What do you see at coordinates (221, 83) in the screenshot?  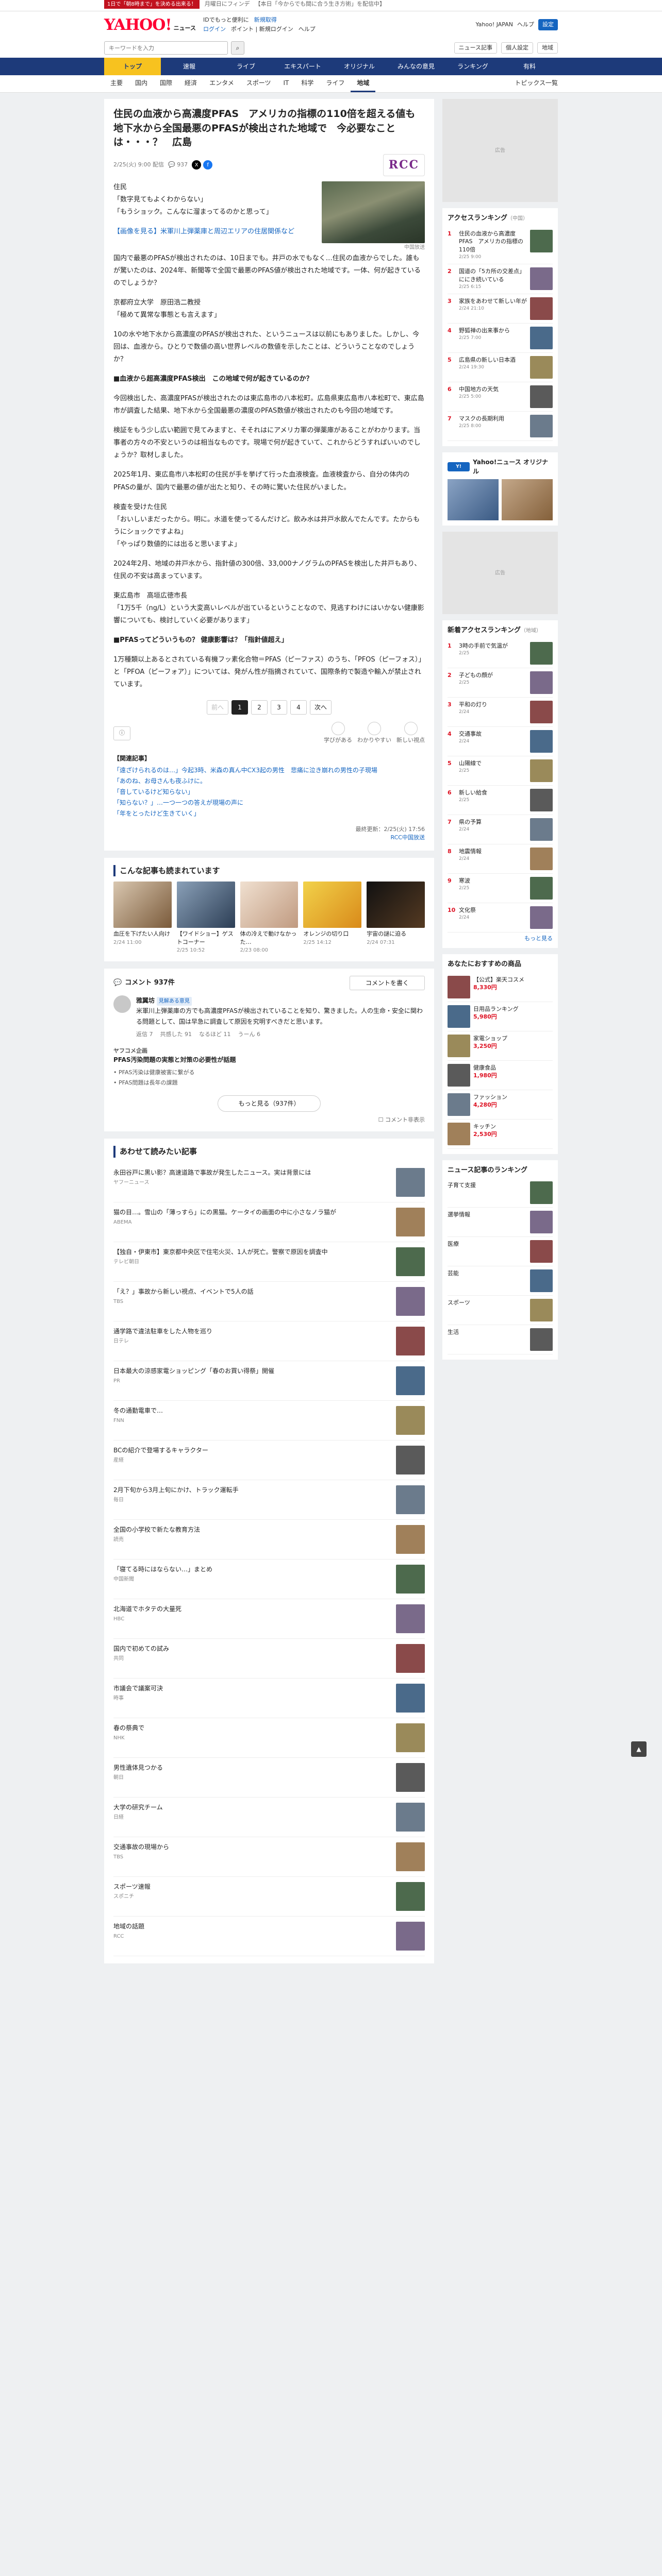 I see `subnav-item: エンタメ` at bounding box center [221, 83].